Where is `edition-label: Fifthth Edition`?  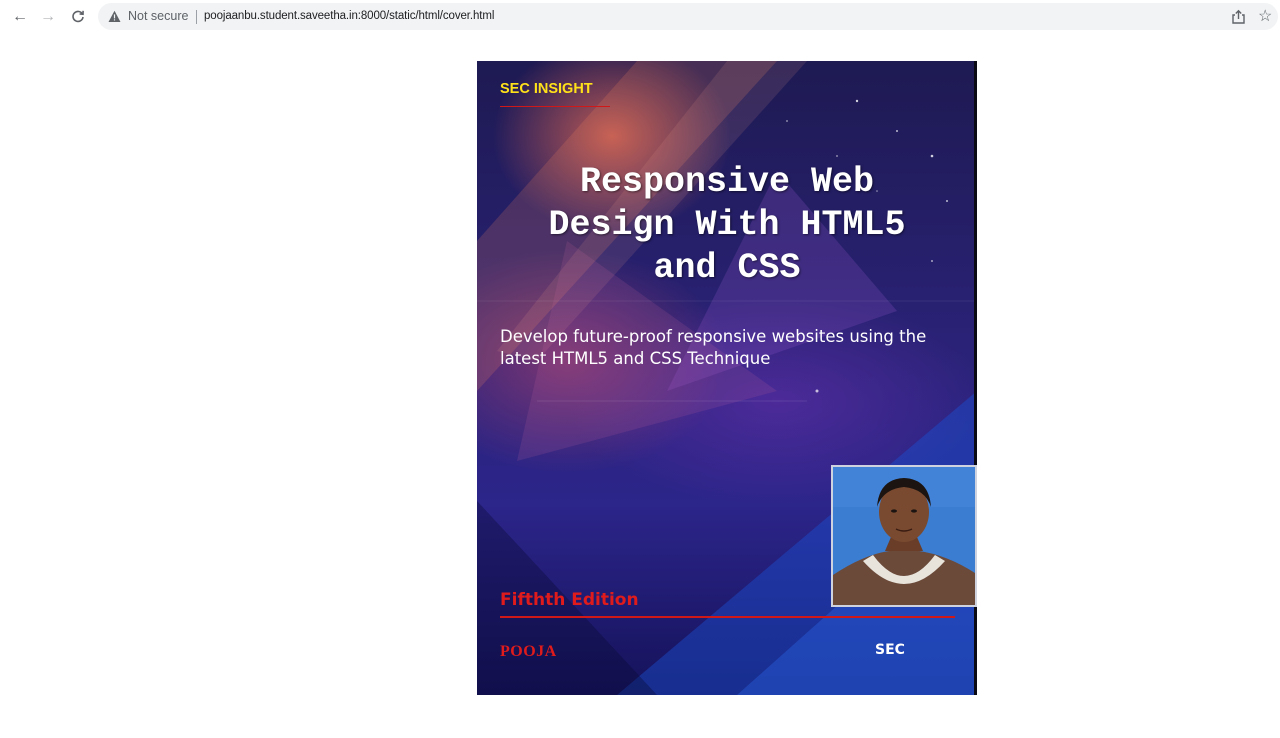 edition-label: Fifthth Edition is located at coordinates (569, 600).